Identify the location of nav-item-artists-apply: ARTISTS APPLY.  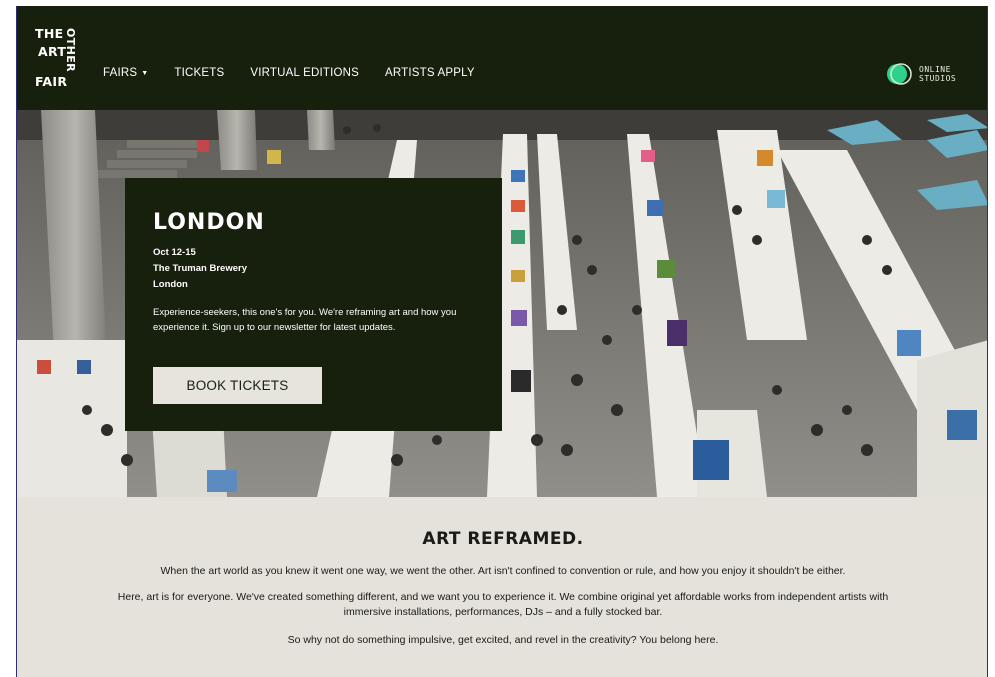
(430, 73).